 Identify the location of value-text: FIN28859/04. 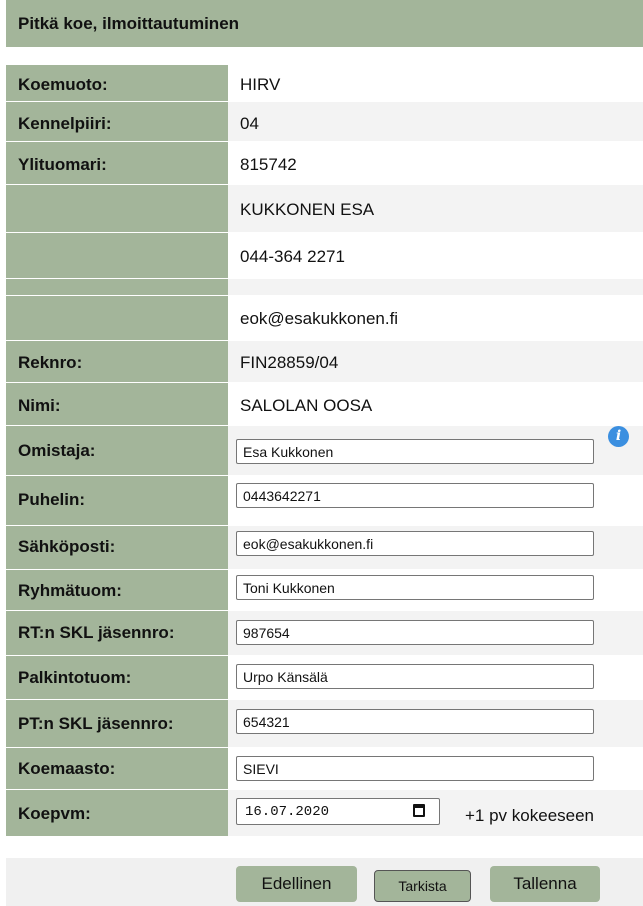
(289, 362).